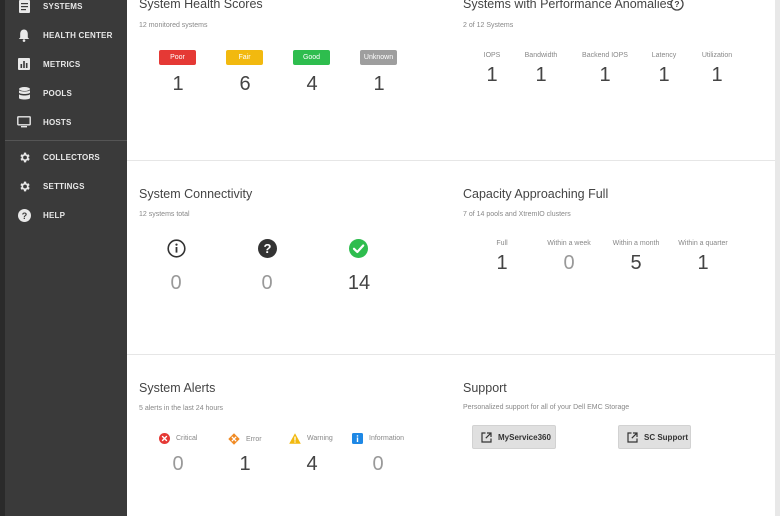 The width and height of the screenshot is (780, 516). Describe the element at coordinates (311, 57) in the screenshot. I see `badge-good: Good` at that location.